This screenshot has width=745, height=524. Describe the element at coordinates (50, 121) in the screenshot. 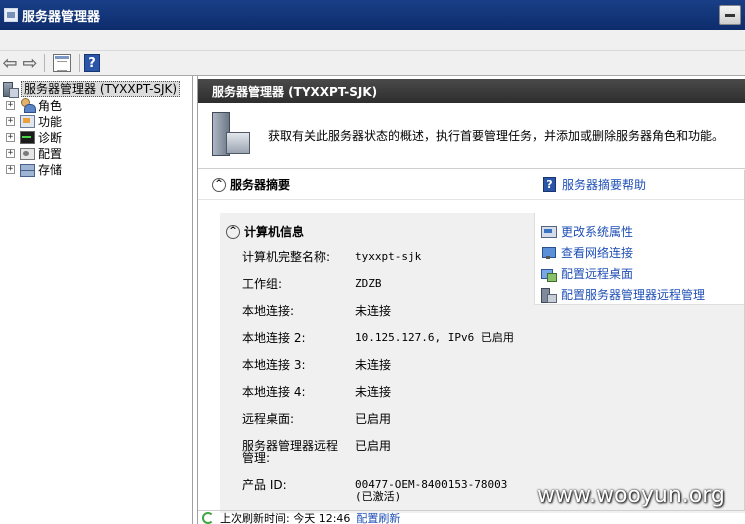

I see `tree-item-label: 功能` at that location.